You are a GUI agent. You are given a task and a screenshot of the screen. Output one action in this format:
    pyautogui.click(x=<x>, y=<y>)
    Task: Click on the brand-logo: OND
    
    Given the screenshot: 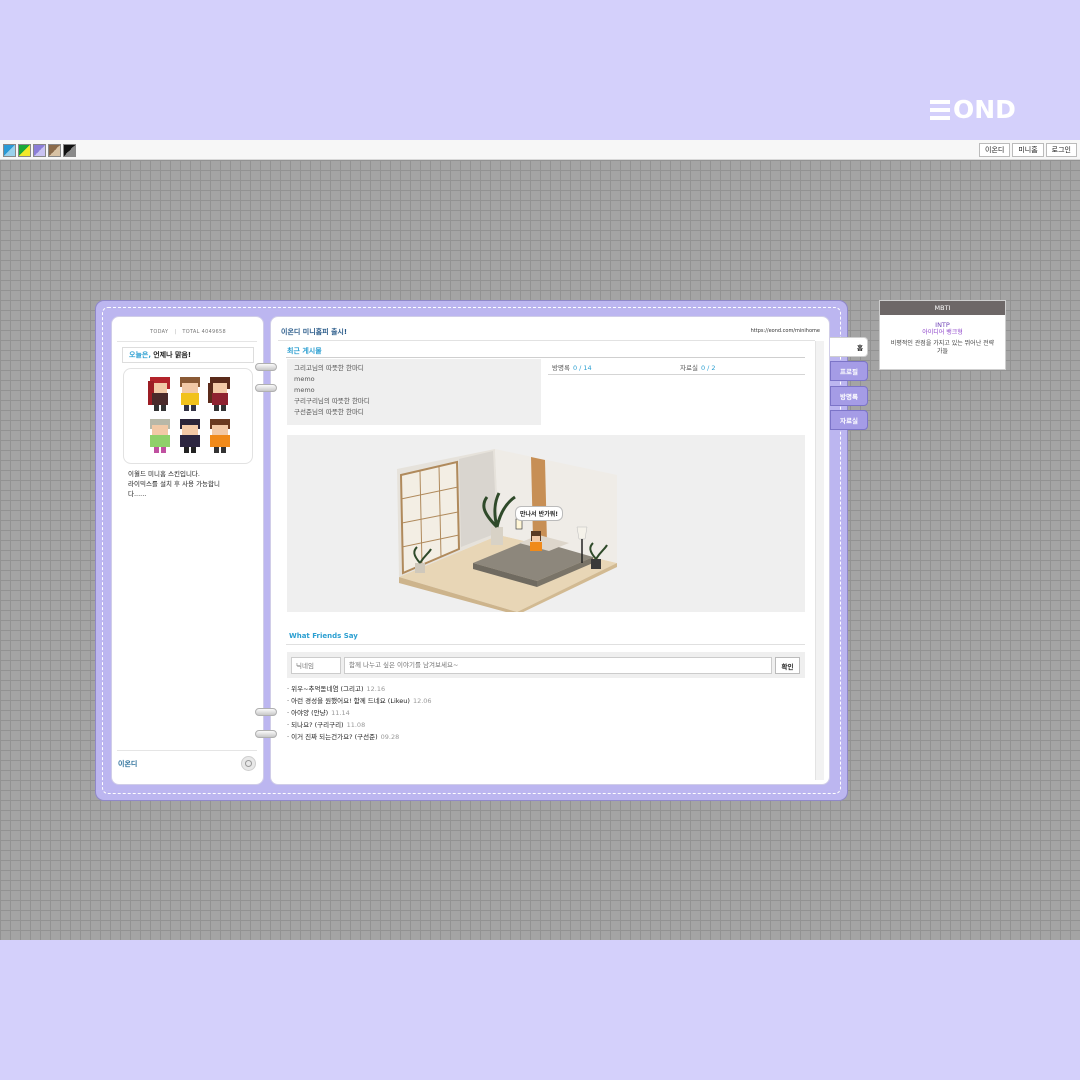 What is the action you would take?
    pyautogui.click(x=973, y=110)
    